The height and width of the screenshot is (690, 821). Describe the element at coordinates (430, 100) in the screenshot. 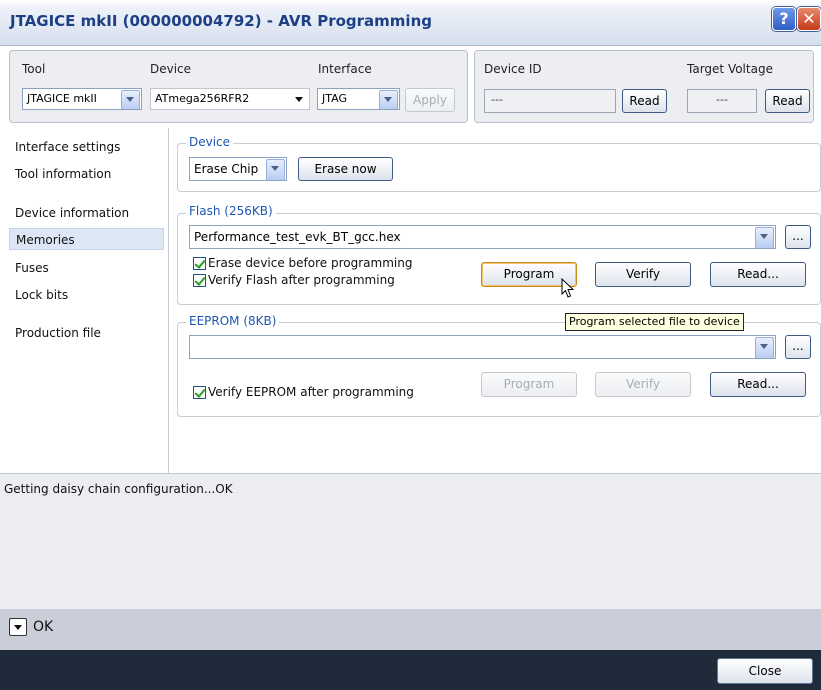

I see `apply-button: Apply` at that location.